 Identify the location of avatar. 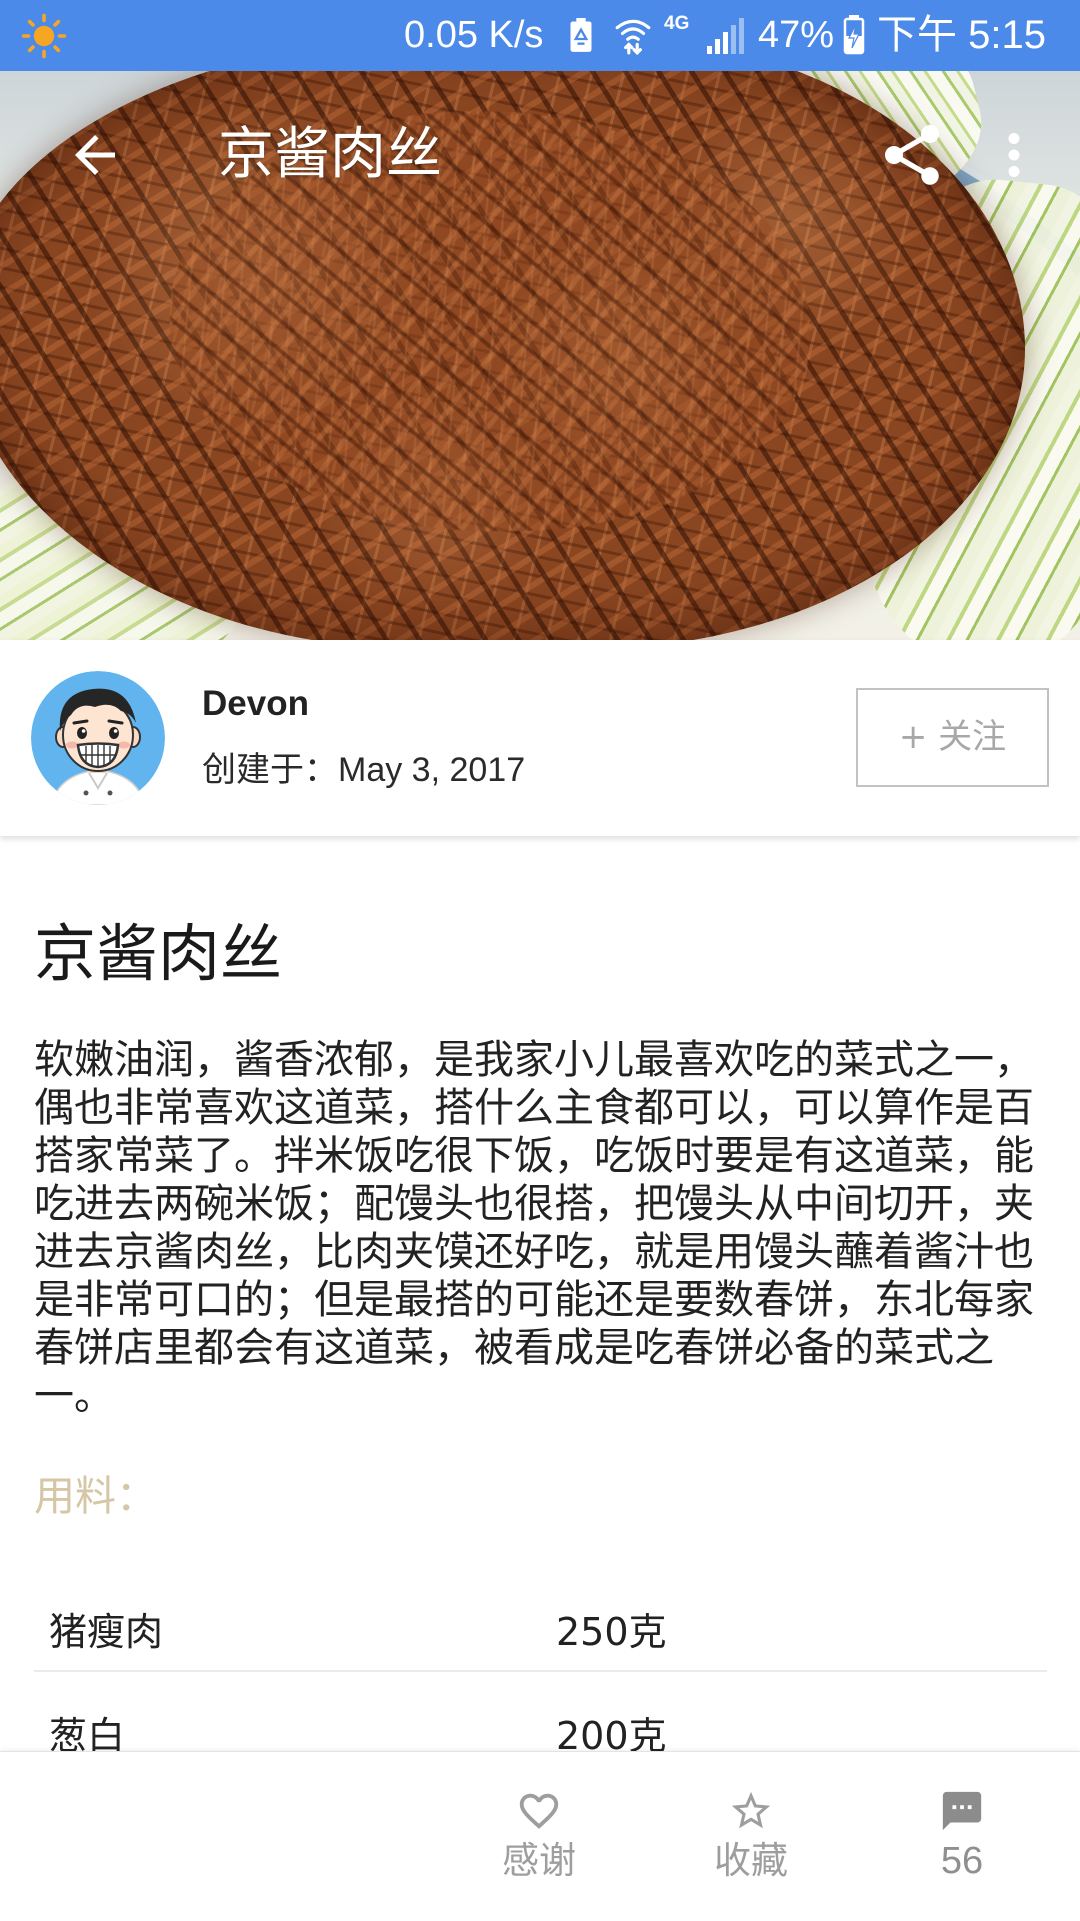
(98, 738).